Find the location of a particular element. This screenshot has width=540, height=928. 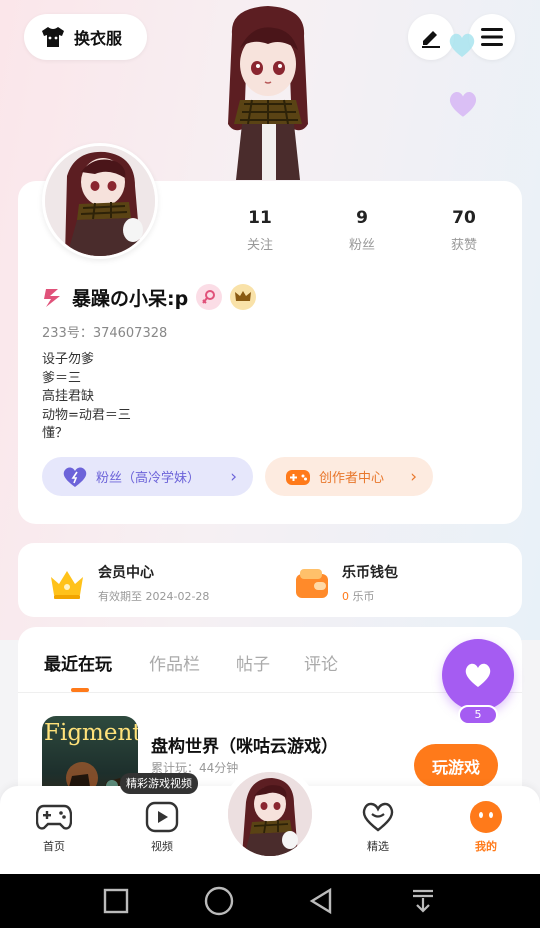

tab-posts: 帖子 is located at coordinates (253, 662).